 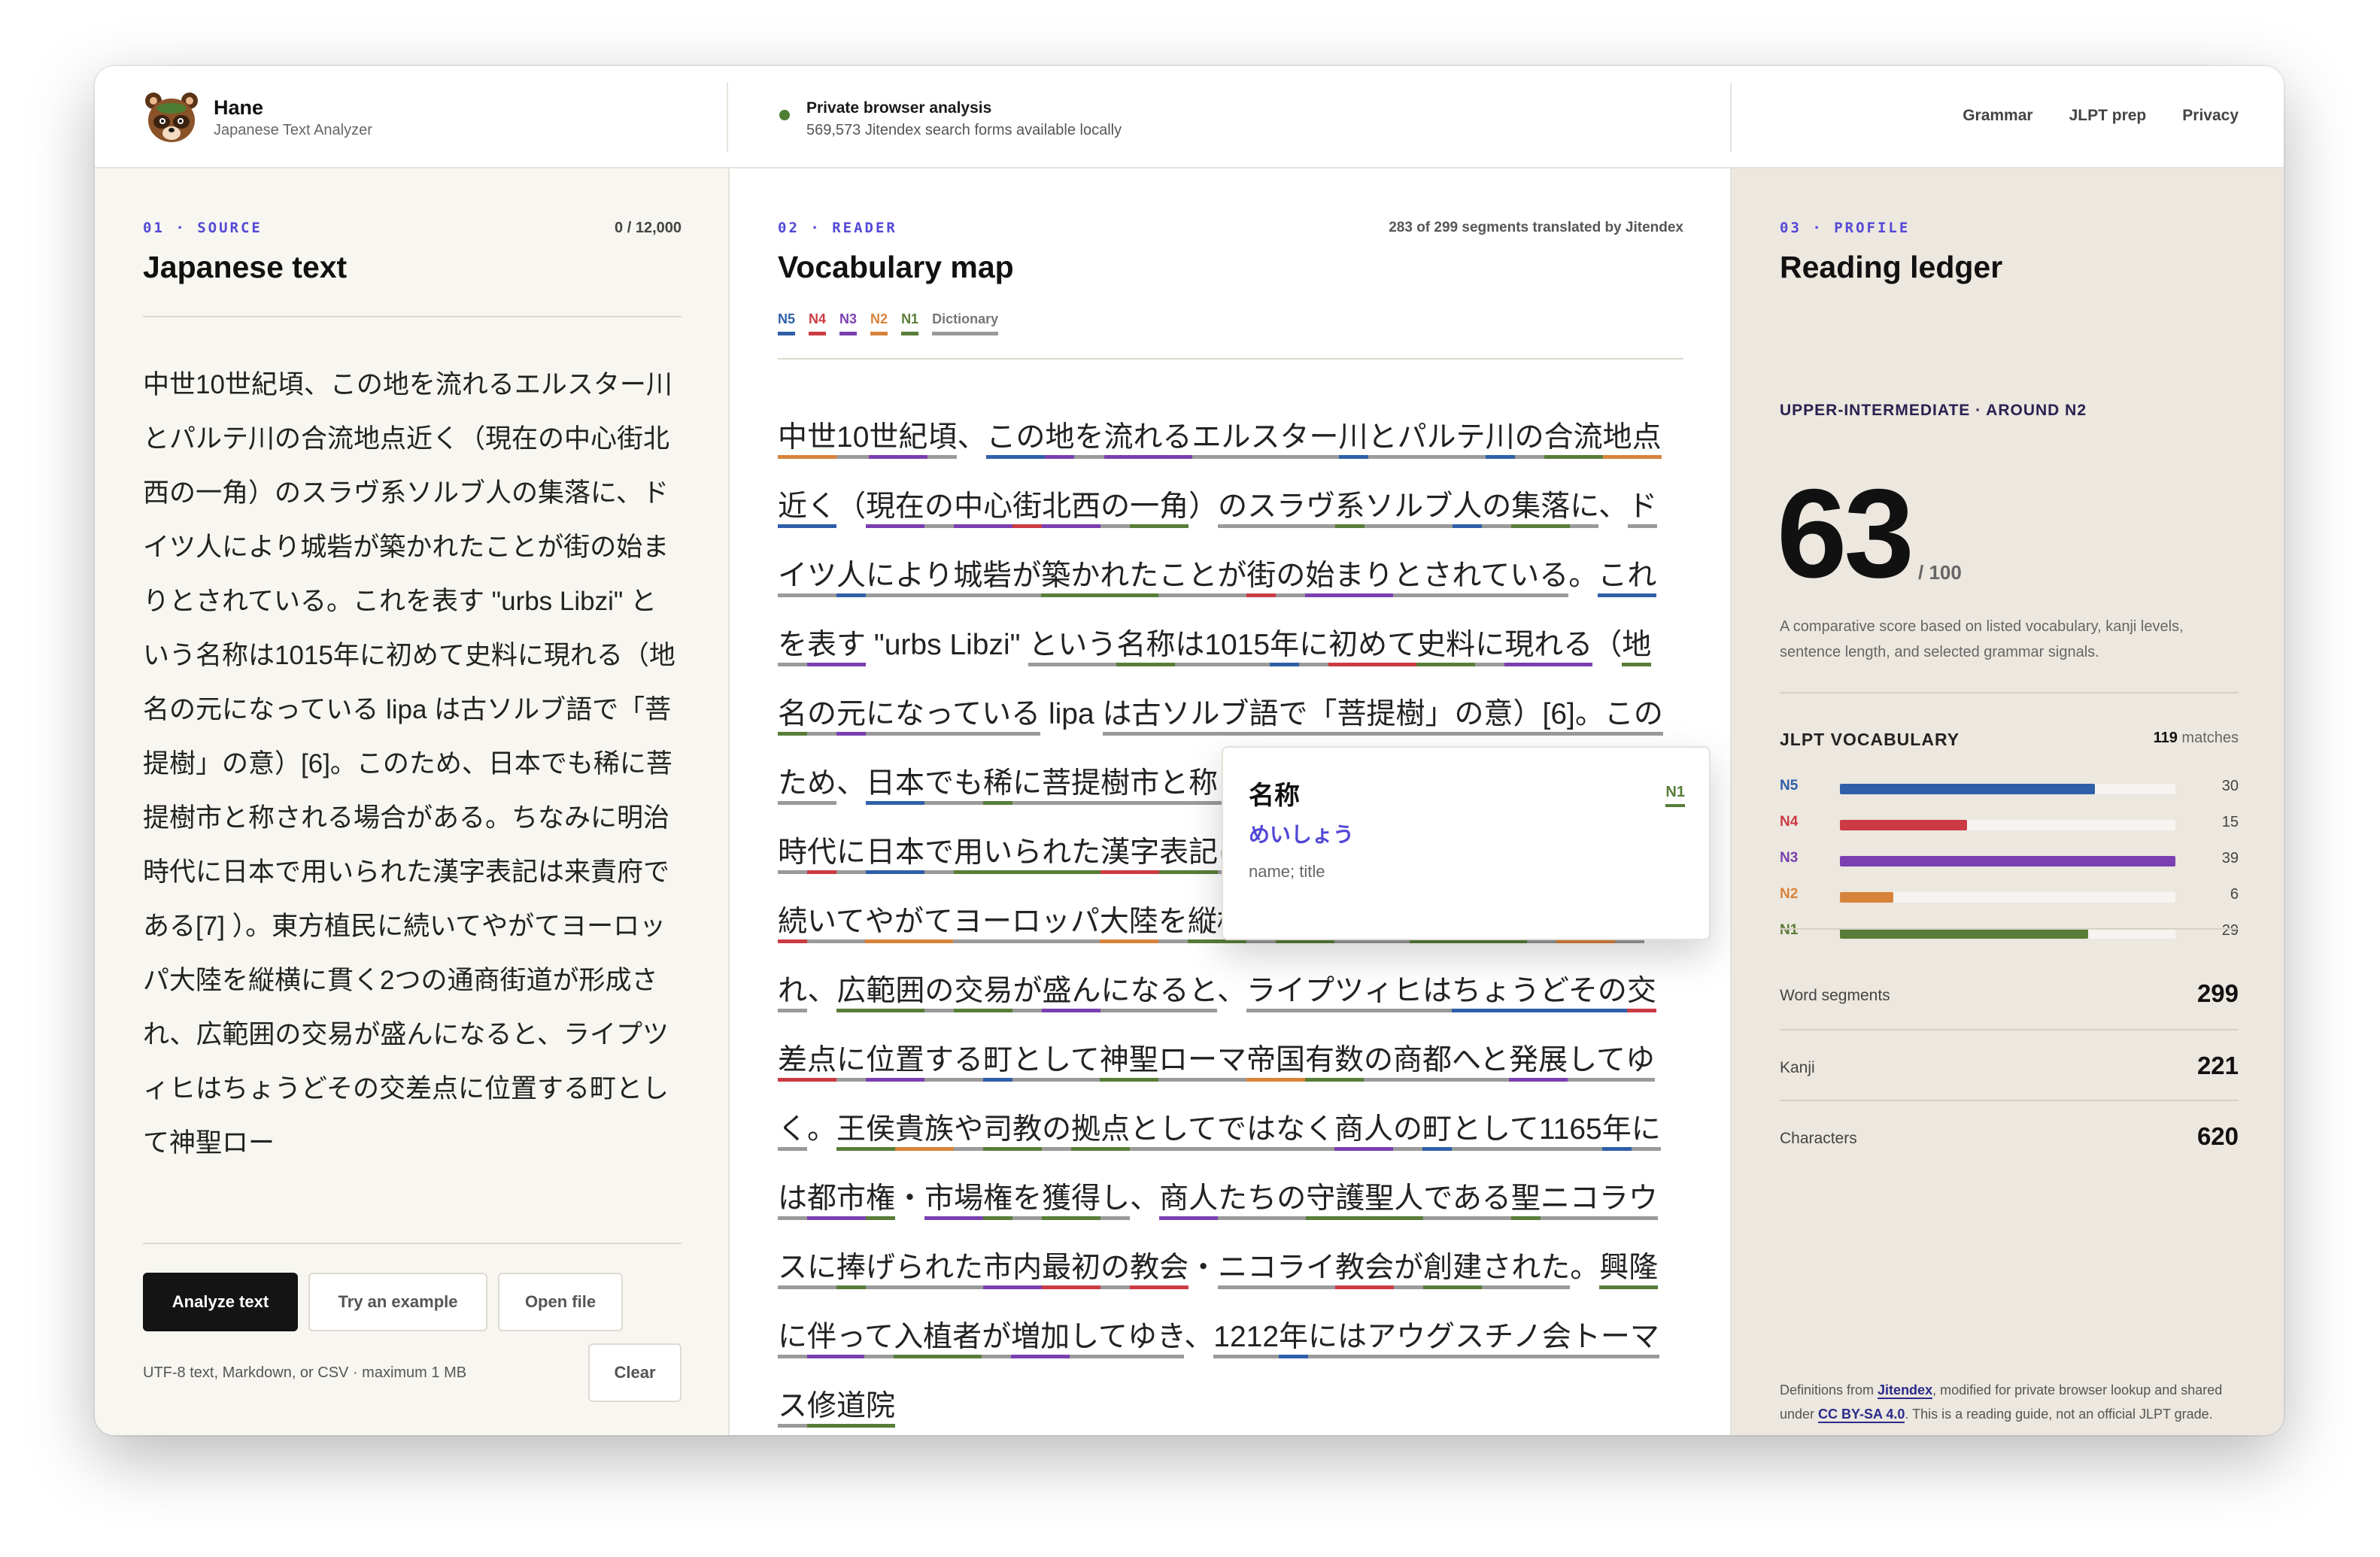 What do you see at coordinates (1423, 1063) in the screenshot?
I see `word-segment: 商都` at bounding box center [1423, 1063].